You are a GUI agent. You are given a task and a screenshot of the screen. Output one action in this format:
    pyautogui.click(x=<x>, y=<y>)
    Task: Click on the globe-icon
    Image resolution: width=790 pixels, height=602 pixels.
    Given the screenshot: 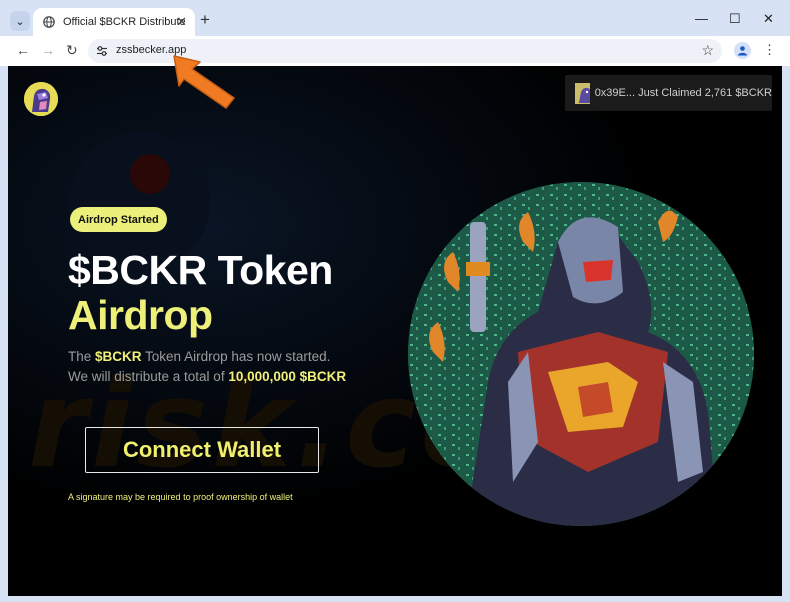 What is the action you would take?
    pyautogui.click(x=48, y=22)
    